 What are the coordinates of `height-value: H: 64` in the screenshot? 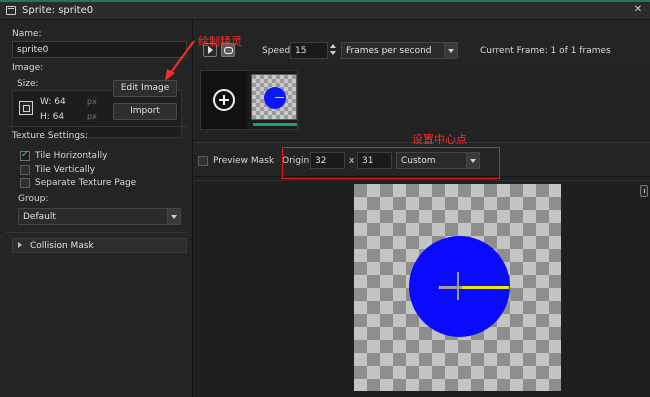 It's located at (52, 117).